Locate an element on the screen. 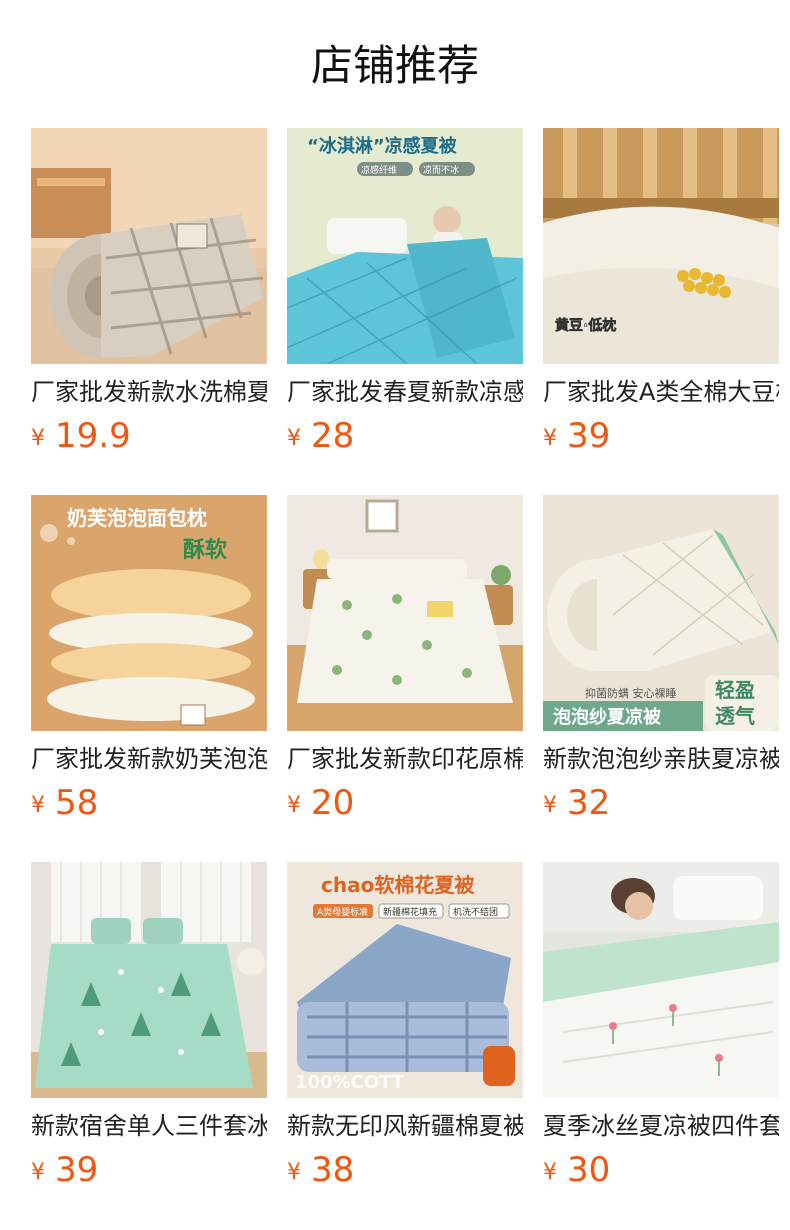  product-name: 厂家批发A类全棉大豆枕头 is located at coordinates (661, 392).